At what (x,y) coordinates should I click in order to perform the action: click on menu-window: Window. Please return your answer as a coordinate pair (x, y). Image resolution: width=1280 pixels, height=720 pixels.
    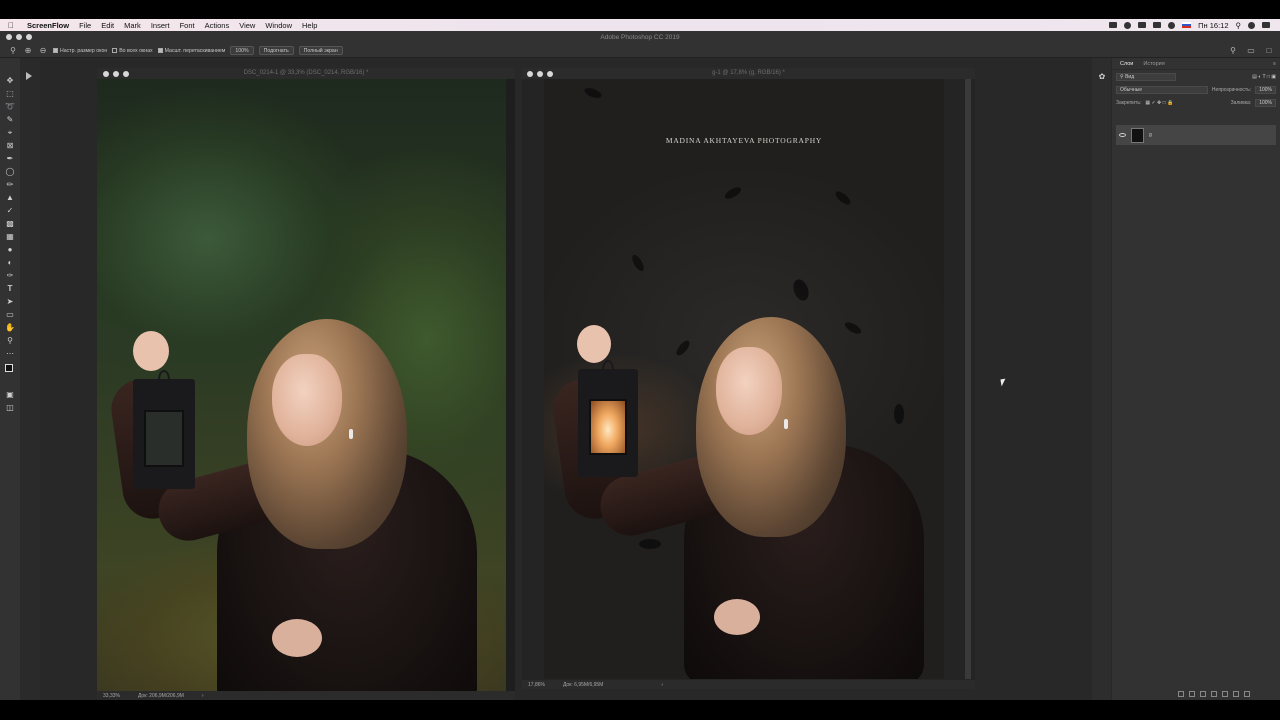
    Looking at the image, I should click on (278, 25).